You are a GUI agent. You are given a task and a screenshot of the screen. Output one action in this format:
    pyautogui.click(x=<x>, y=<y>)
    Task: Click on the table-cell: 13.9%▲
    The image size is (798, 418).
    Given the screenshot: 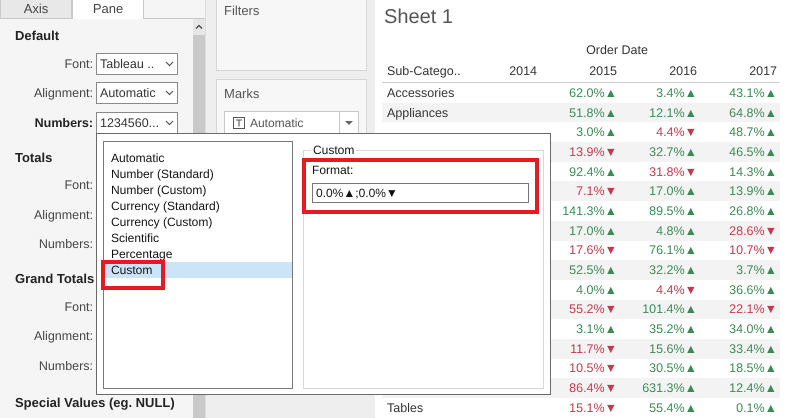 What is the action you would take?
    pyautogui.click(x=753, y=191)
    